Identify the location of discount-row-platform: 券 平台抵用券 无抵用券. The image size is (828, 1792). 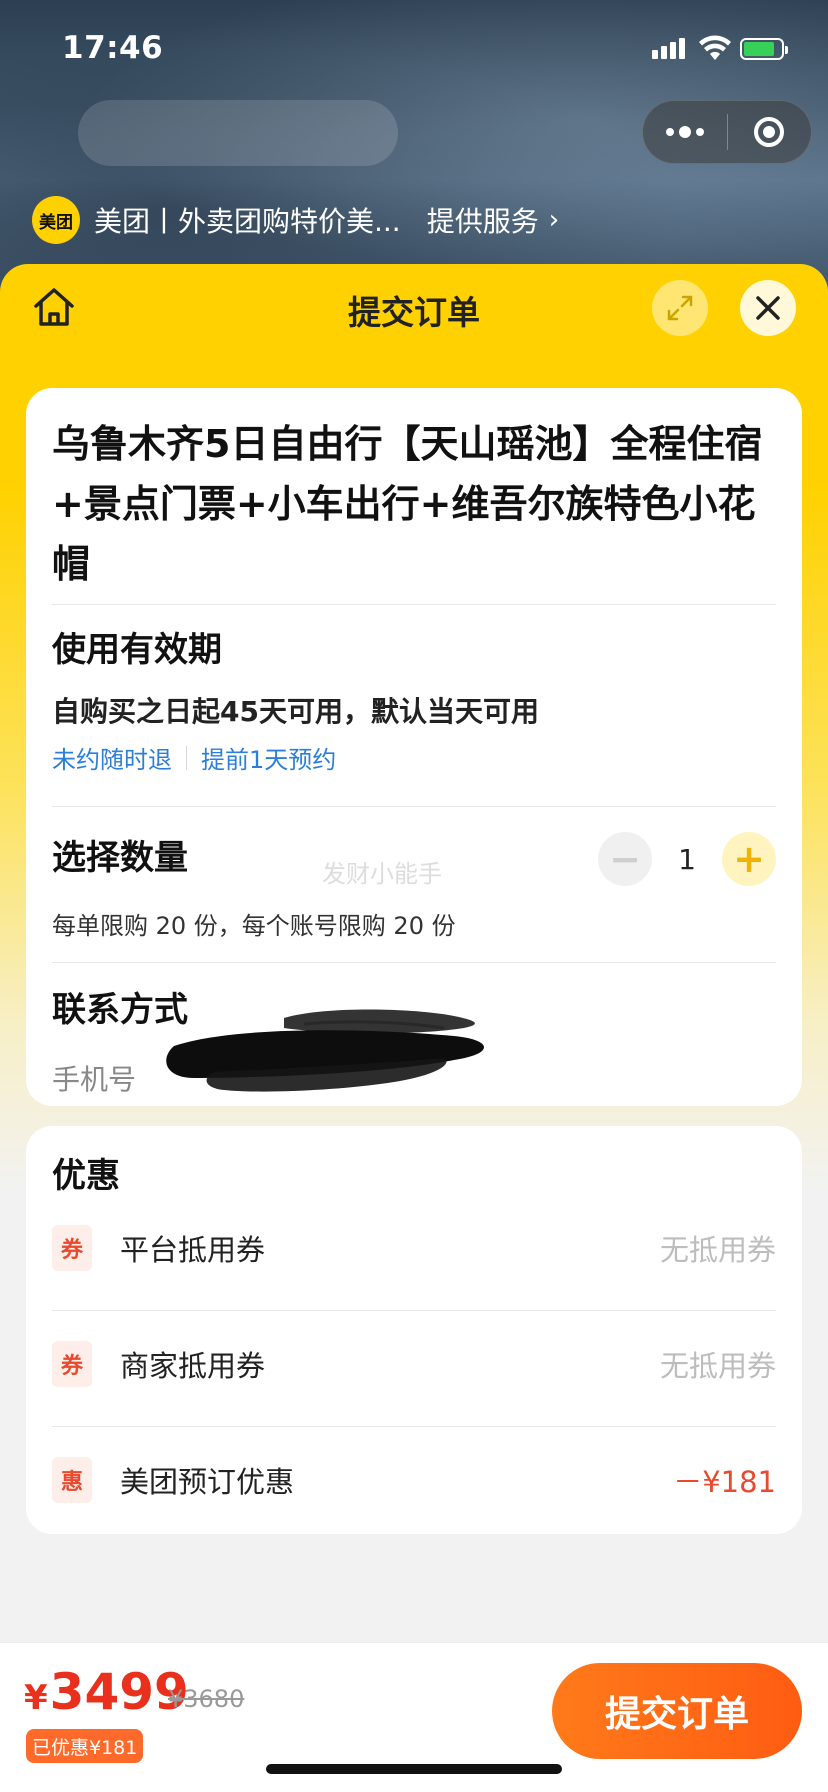
(414, 1248).